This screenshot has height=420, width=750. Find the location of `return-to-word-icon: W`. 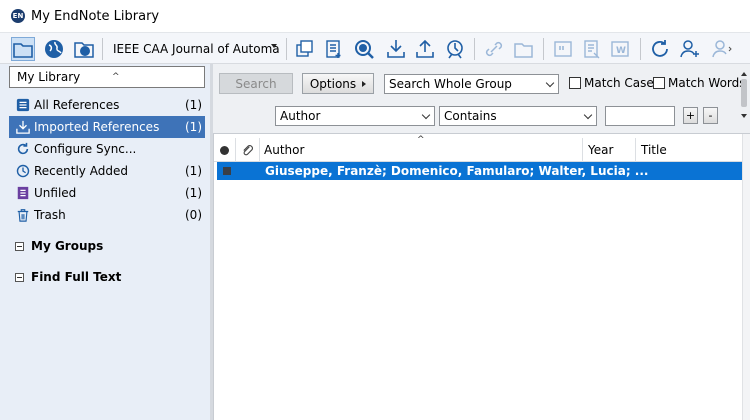

return-to-word-icon: W is located at coordinates (620, 49).